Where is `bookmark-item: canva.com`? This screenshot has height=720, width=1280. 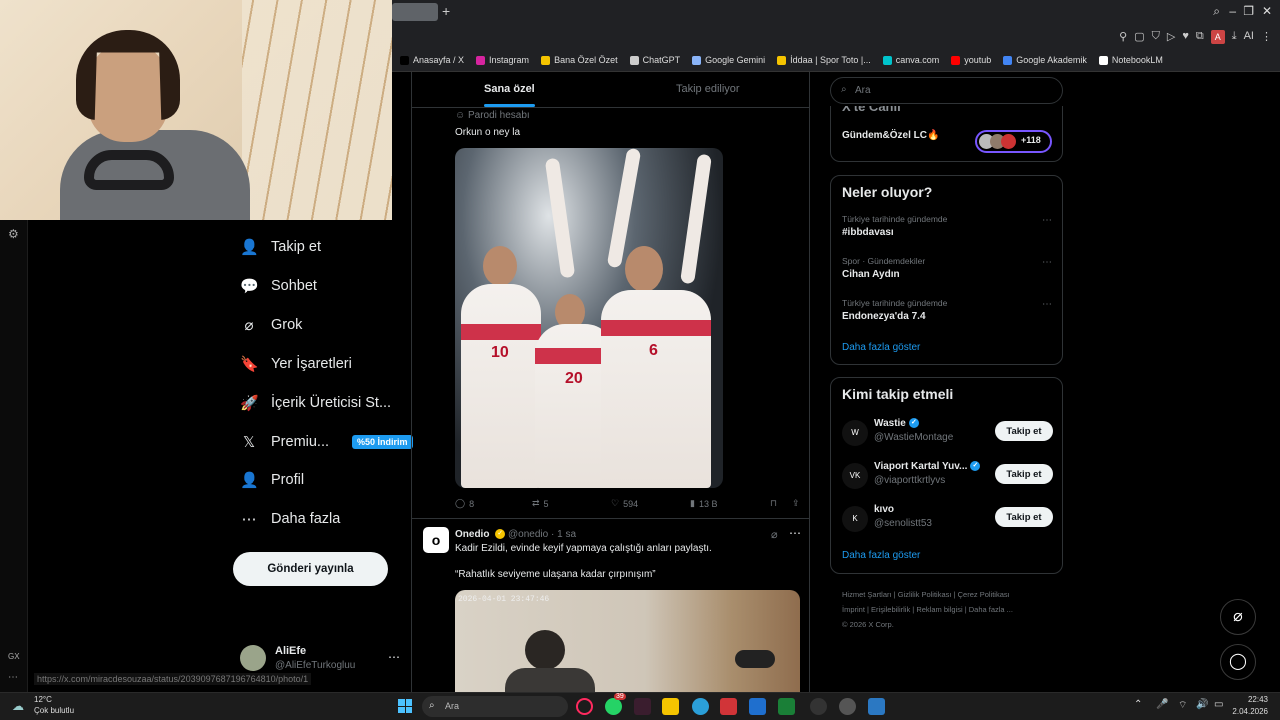
bookmark-item: canva.com is located at coordinates (911, 60).